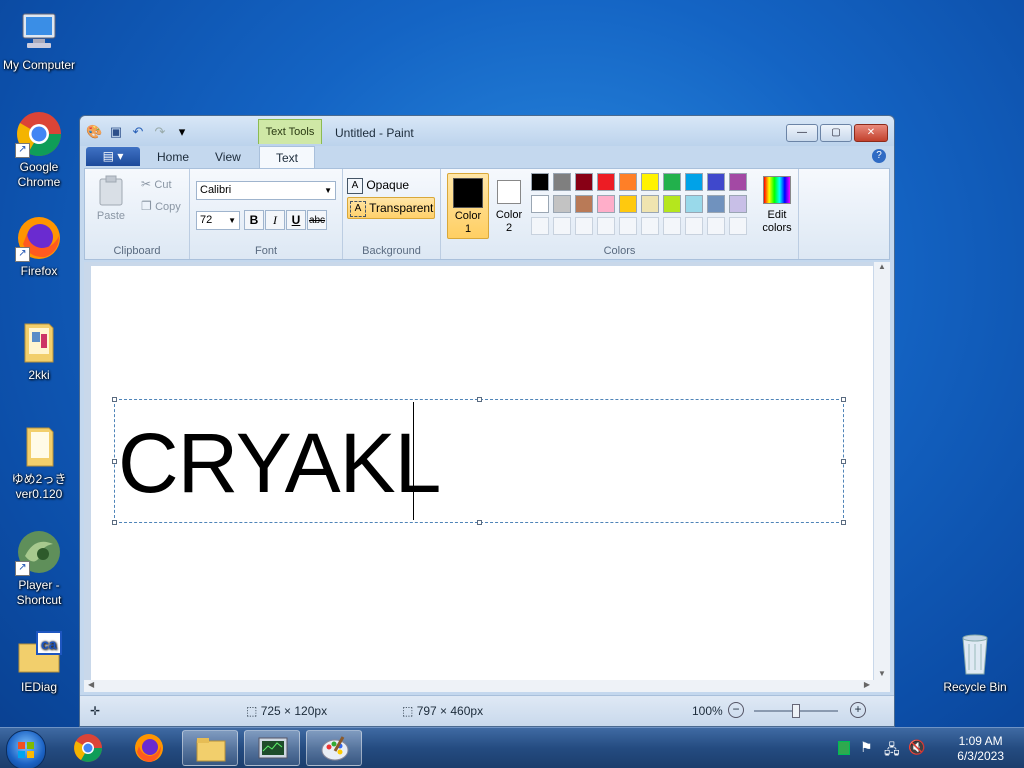  Describe the element at coordinates (879, 156) in the screenshot. I see `help-icon: ?` at that location.